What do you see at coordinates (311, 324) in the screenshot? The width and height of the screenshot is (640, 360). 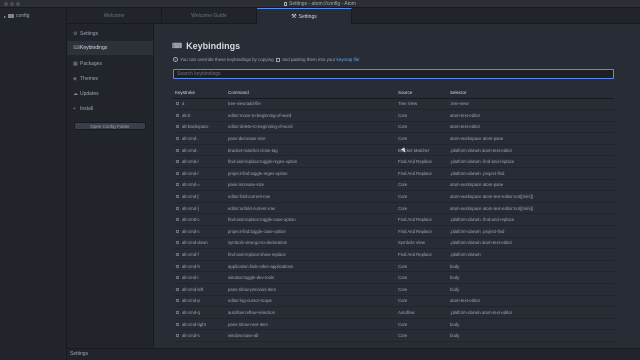 I see `command-cell: pane:show-next-item` at bounding box center [311, 324].